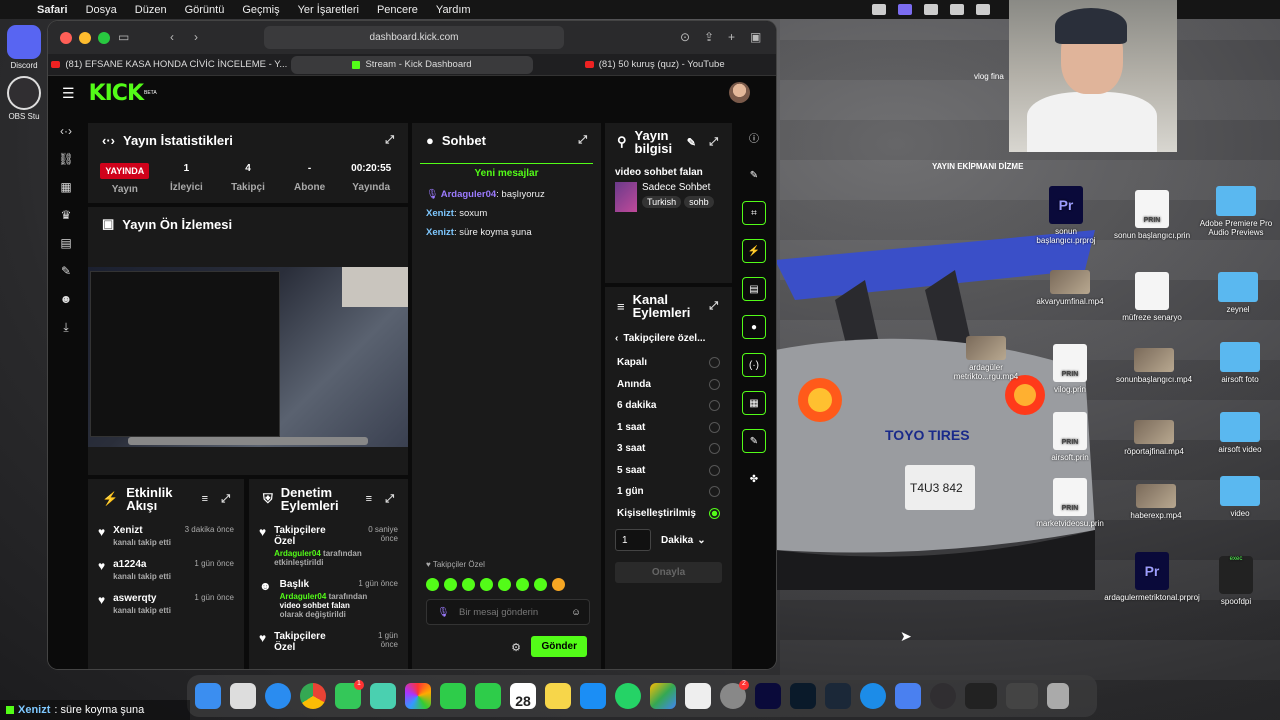  What do you see at coordinates (662, 202) in the screenshot?
I see `tag: Turkish` at bounding box center [662, 202].